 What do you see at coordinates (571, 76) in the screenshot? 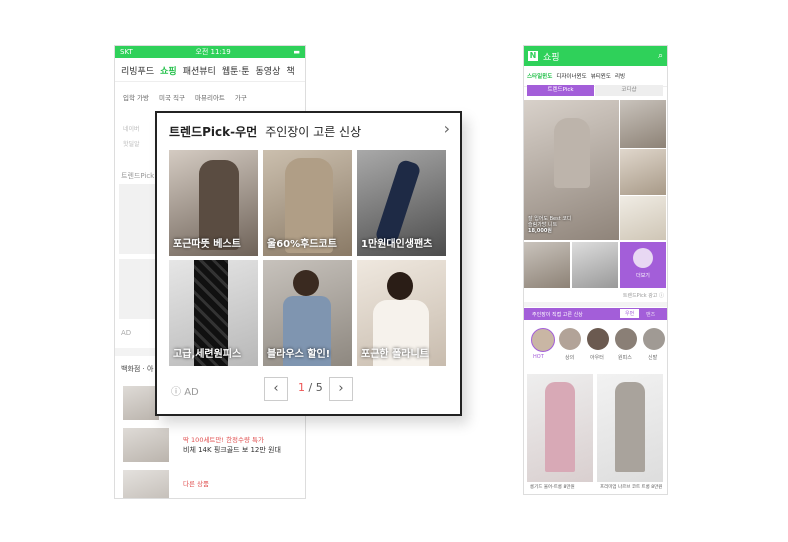
I see `tab-designer-window: 디자이너윈도` at bounding box center [571, 76].